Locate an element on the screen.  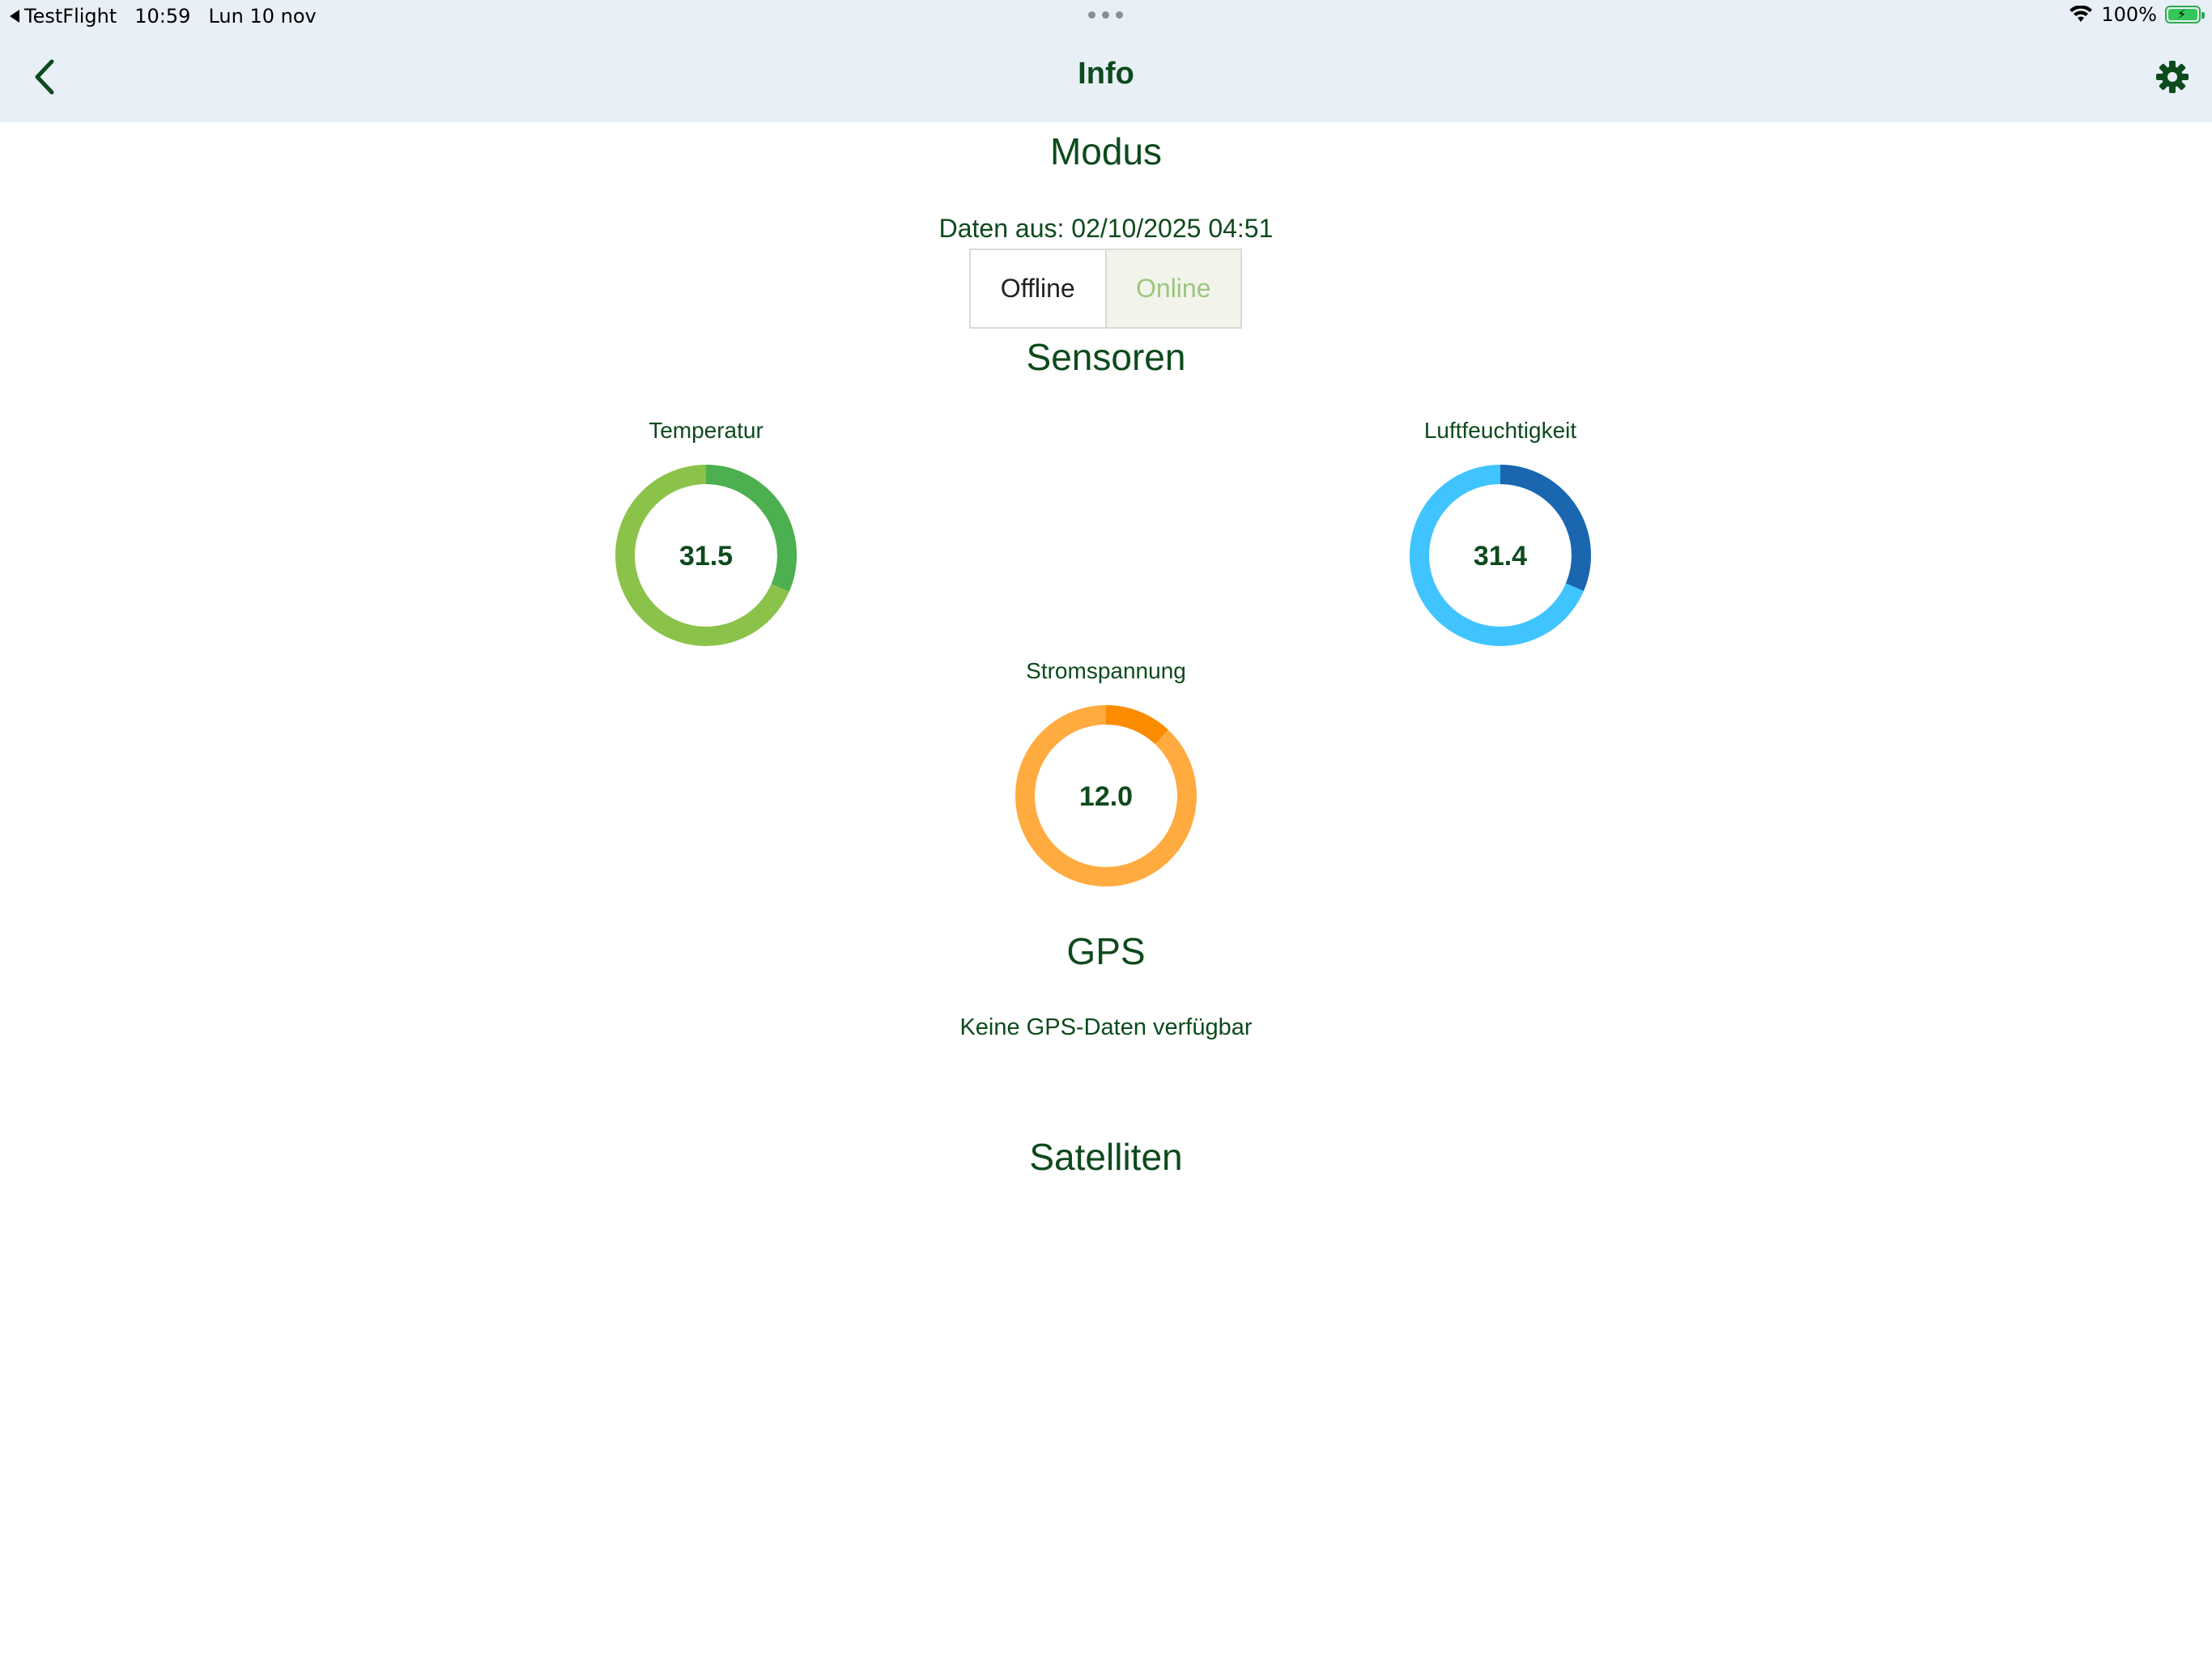
gauge-label: Stromspannung is located at coordinates (1106, 670).